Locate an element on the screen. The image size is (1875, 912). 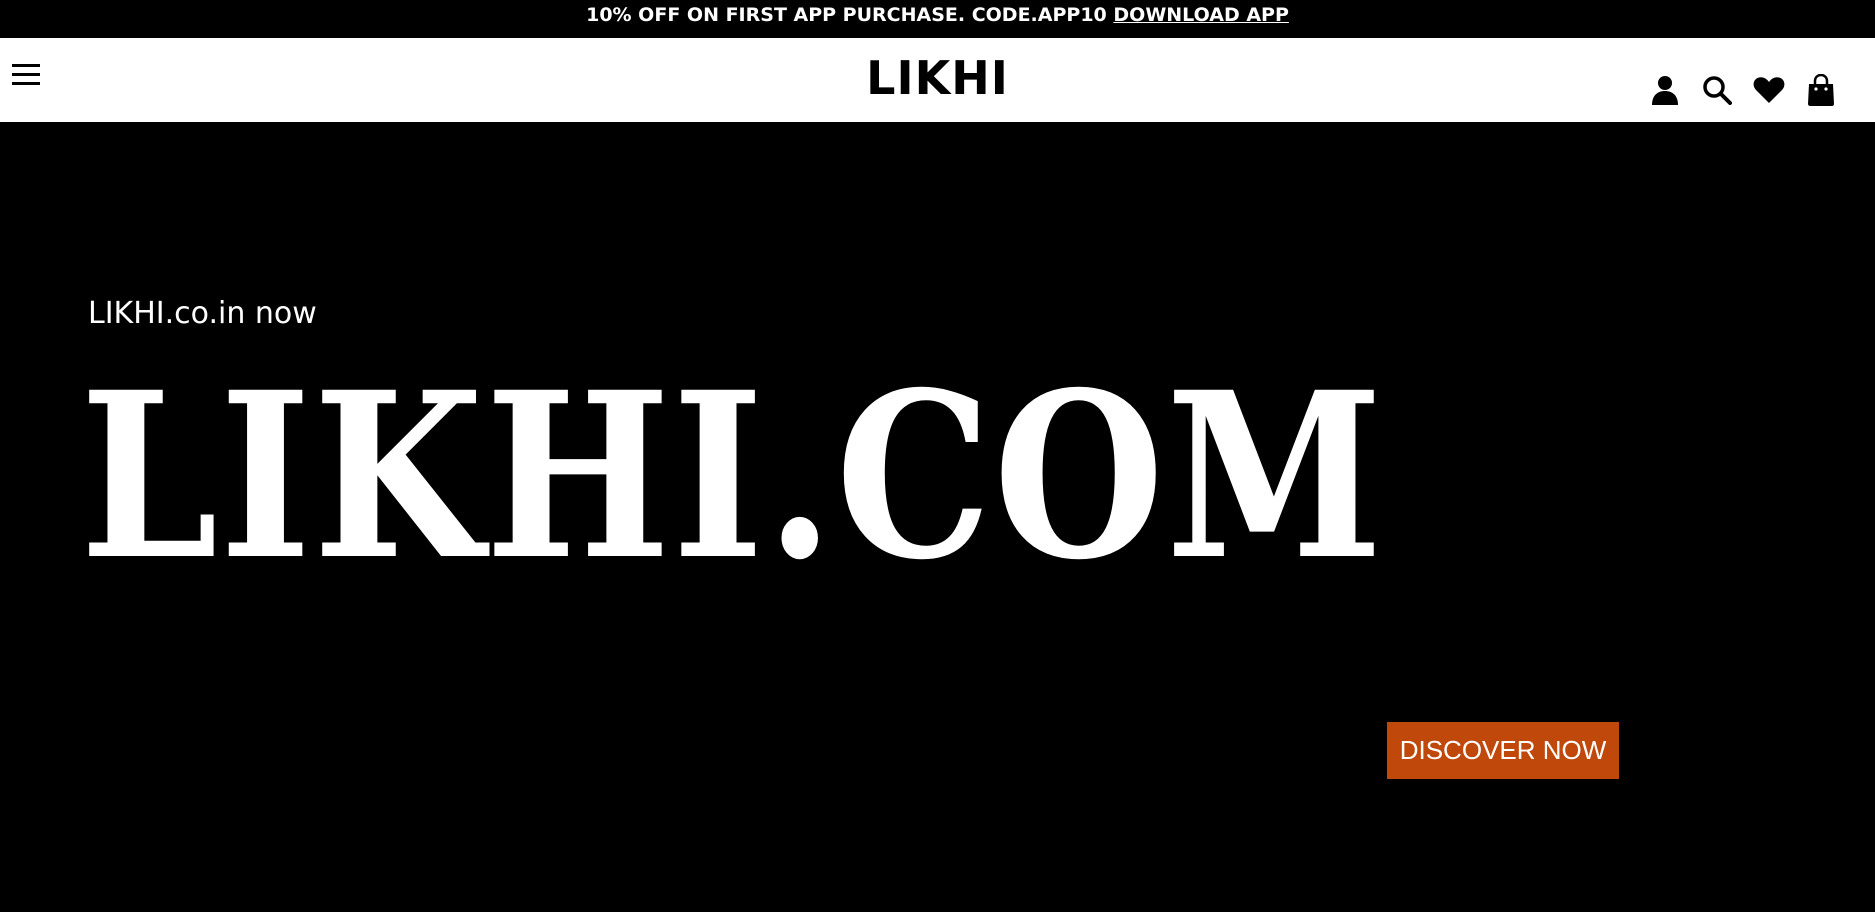
download-app-link: DOWNLOAD APP is located at coordinates (1201, 15).